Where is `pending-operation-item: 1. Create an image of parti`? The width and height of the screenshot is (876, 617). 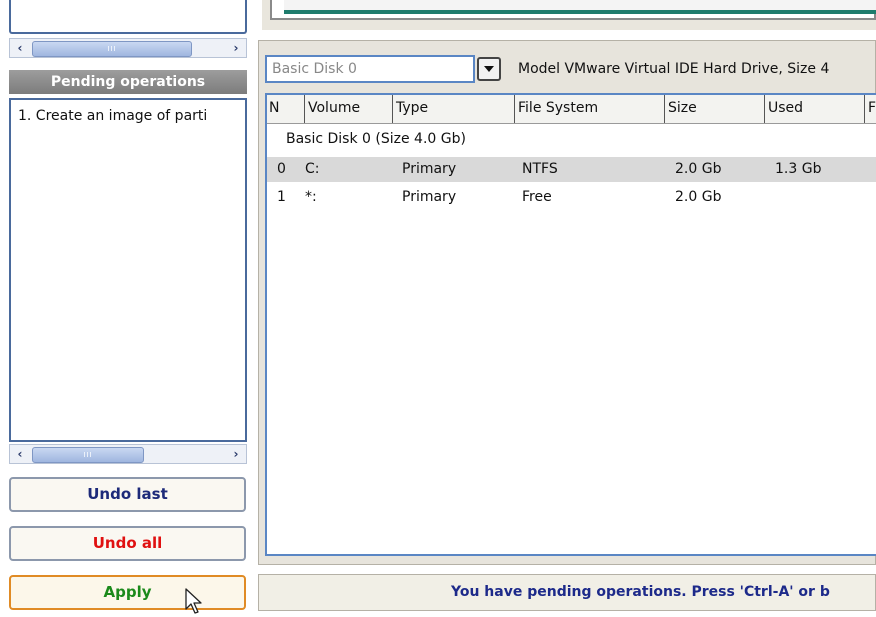 pending-operation-item: 1. Create an image of parti is located at coordinates (128, 112).